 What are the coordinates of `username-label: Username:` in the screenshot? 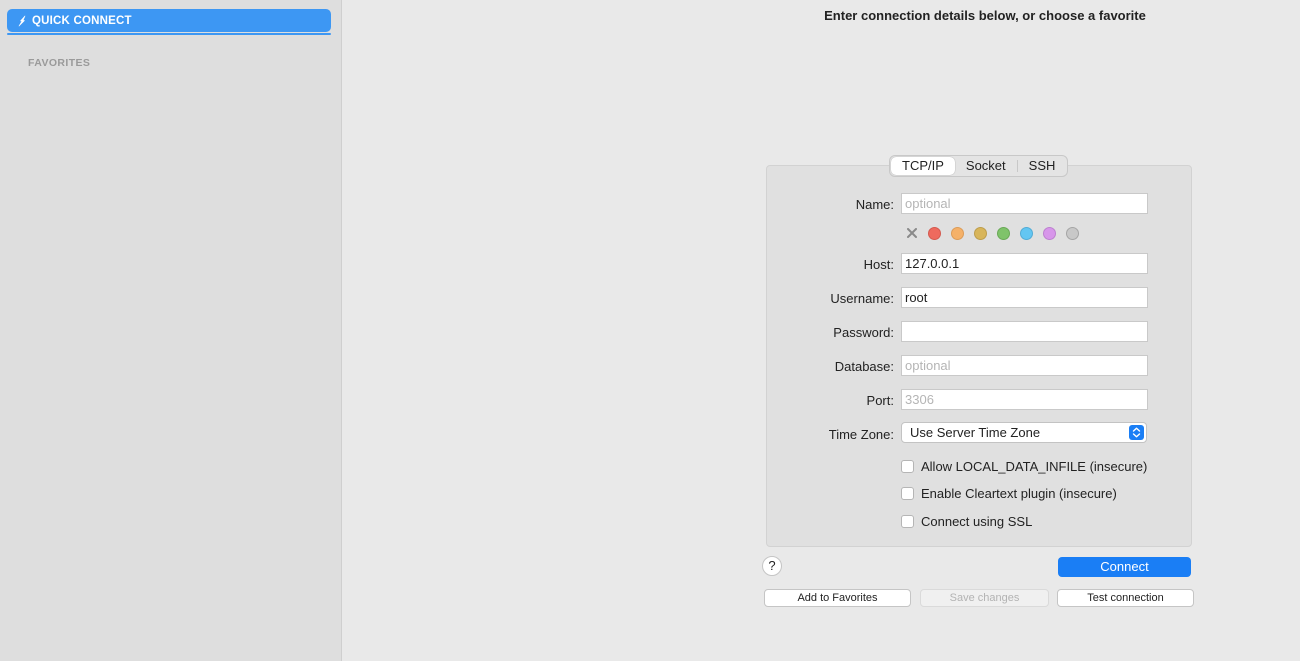 It's located at (862, 298).